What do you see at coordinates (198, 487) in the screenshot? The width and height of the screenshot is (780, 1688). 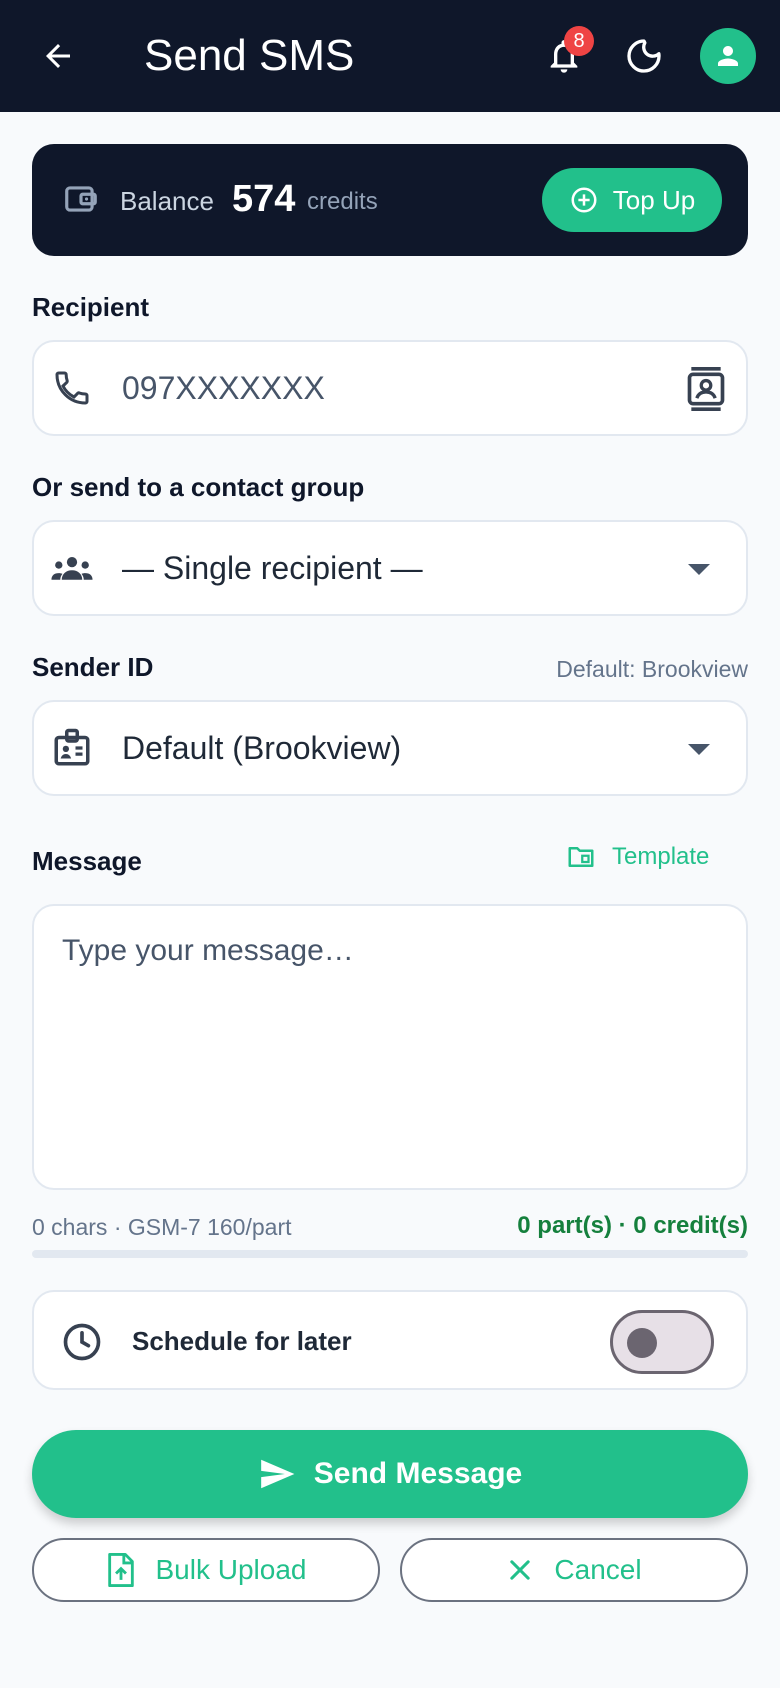 I see `contact-group-label: Or send to a contact group` at bounding box center [198, 487].